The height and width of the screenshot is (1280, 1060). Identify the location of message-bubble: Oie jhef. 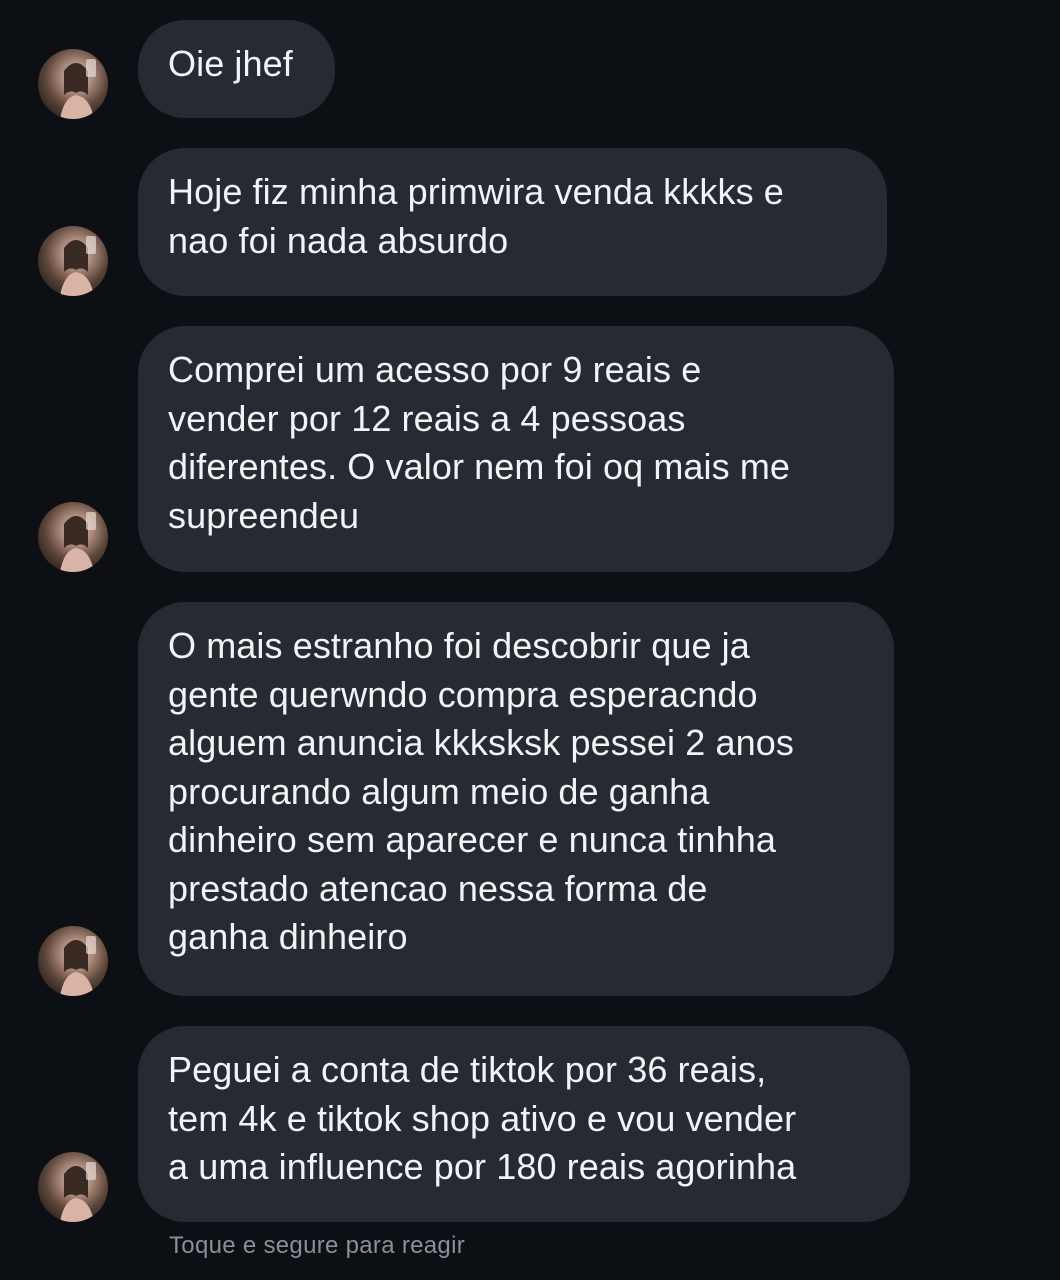
(236, 69).